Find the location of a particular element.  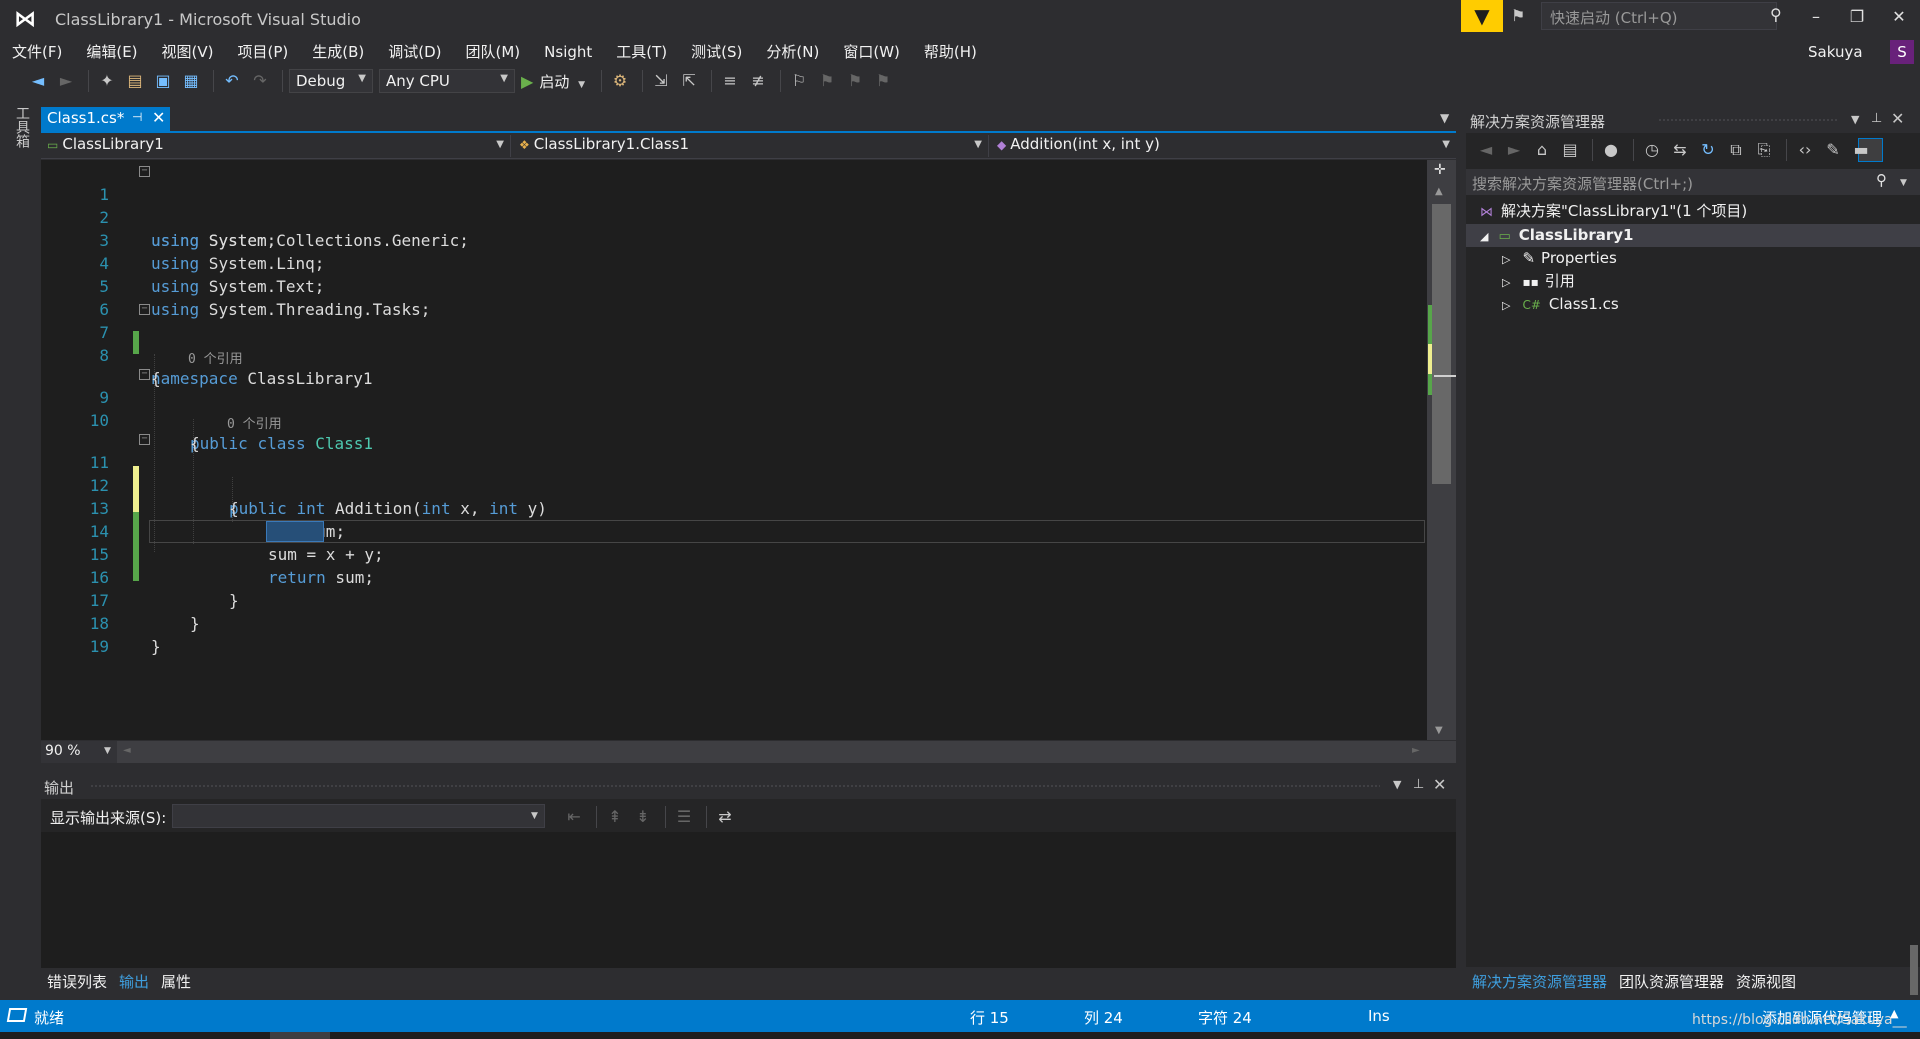

tab-properties: 属性 is located at coordinates (176, 982).